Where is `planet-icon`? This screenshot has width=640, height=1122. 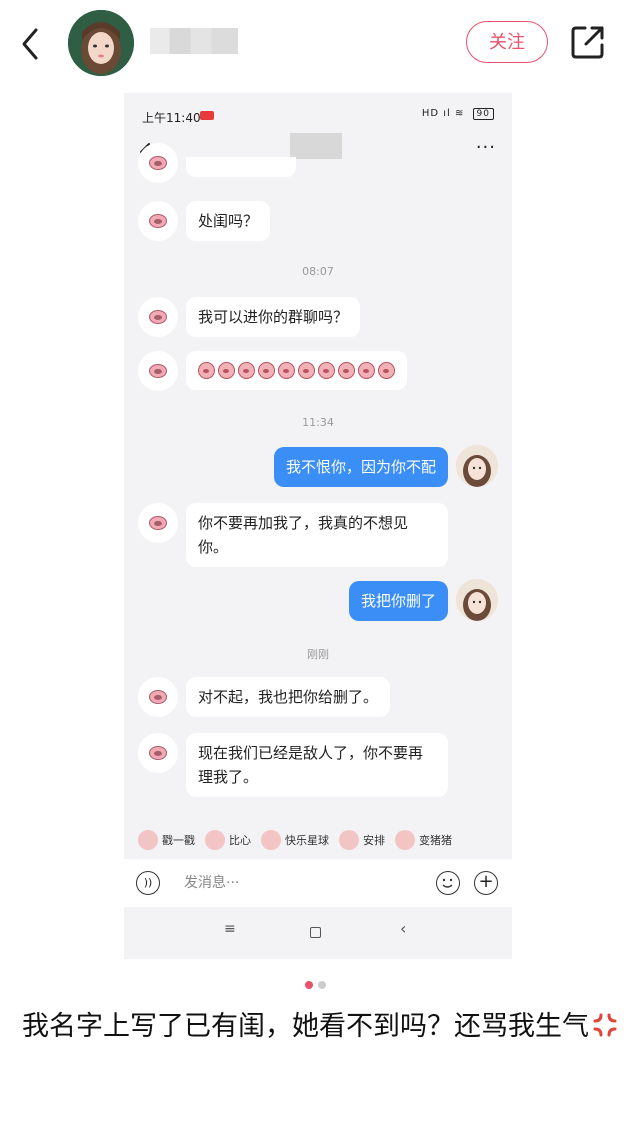
planet-icon is located at coordinates (271, 840).